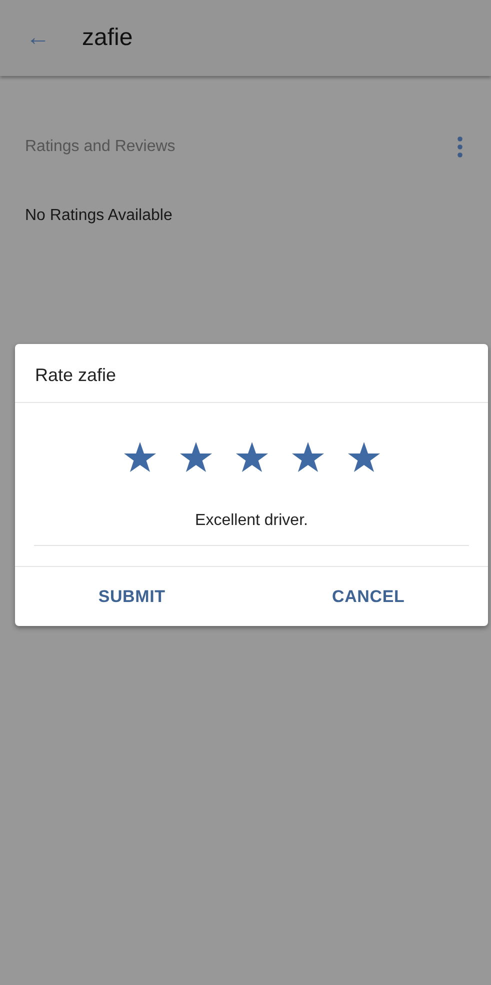  I want to click on section-heading: Ratings and Reviews, so click(100, 147).